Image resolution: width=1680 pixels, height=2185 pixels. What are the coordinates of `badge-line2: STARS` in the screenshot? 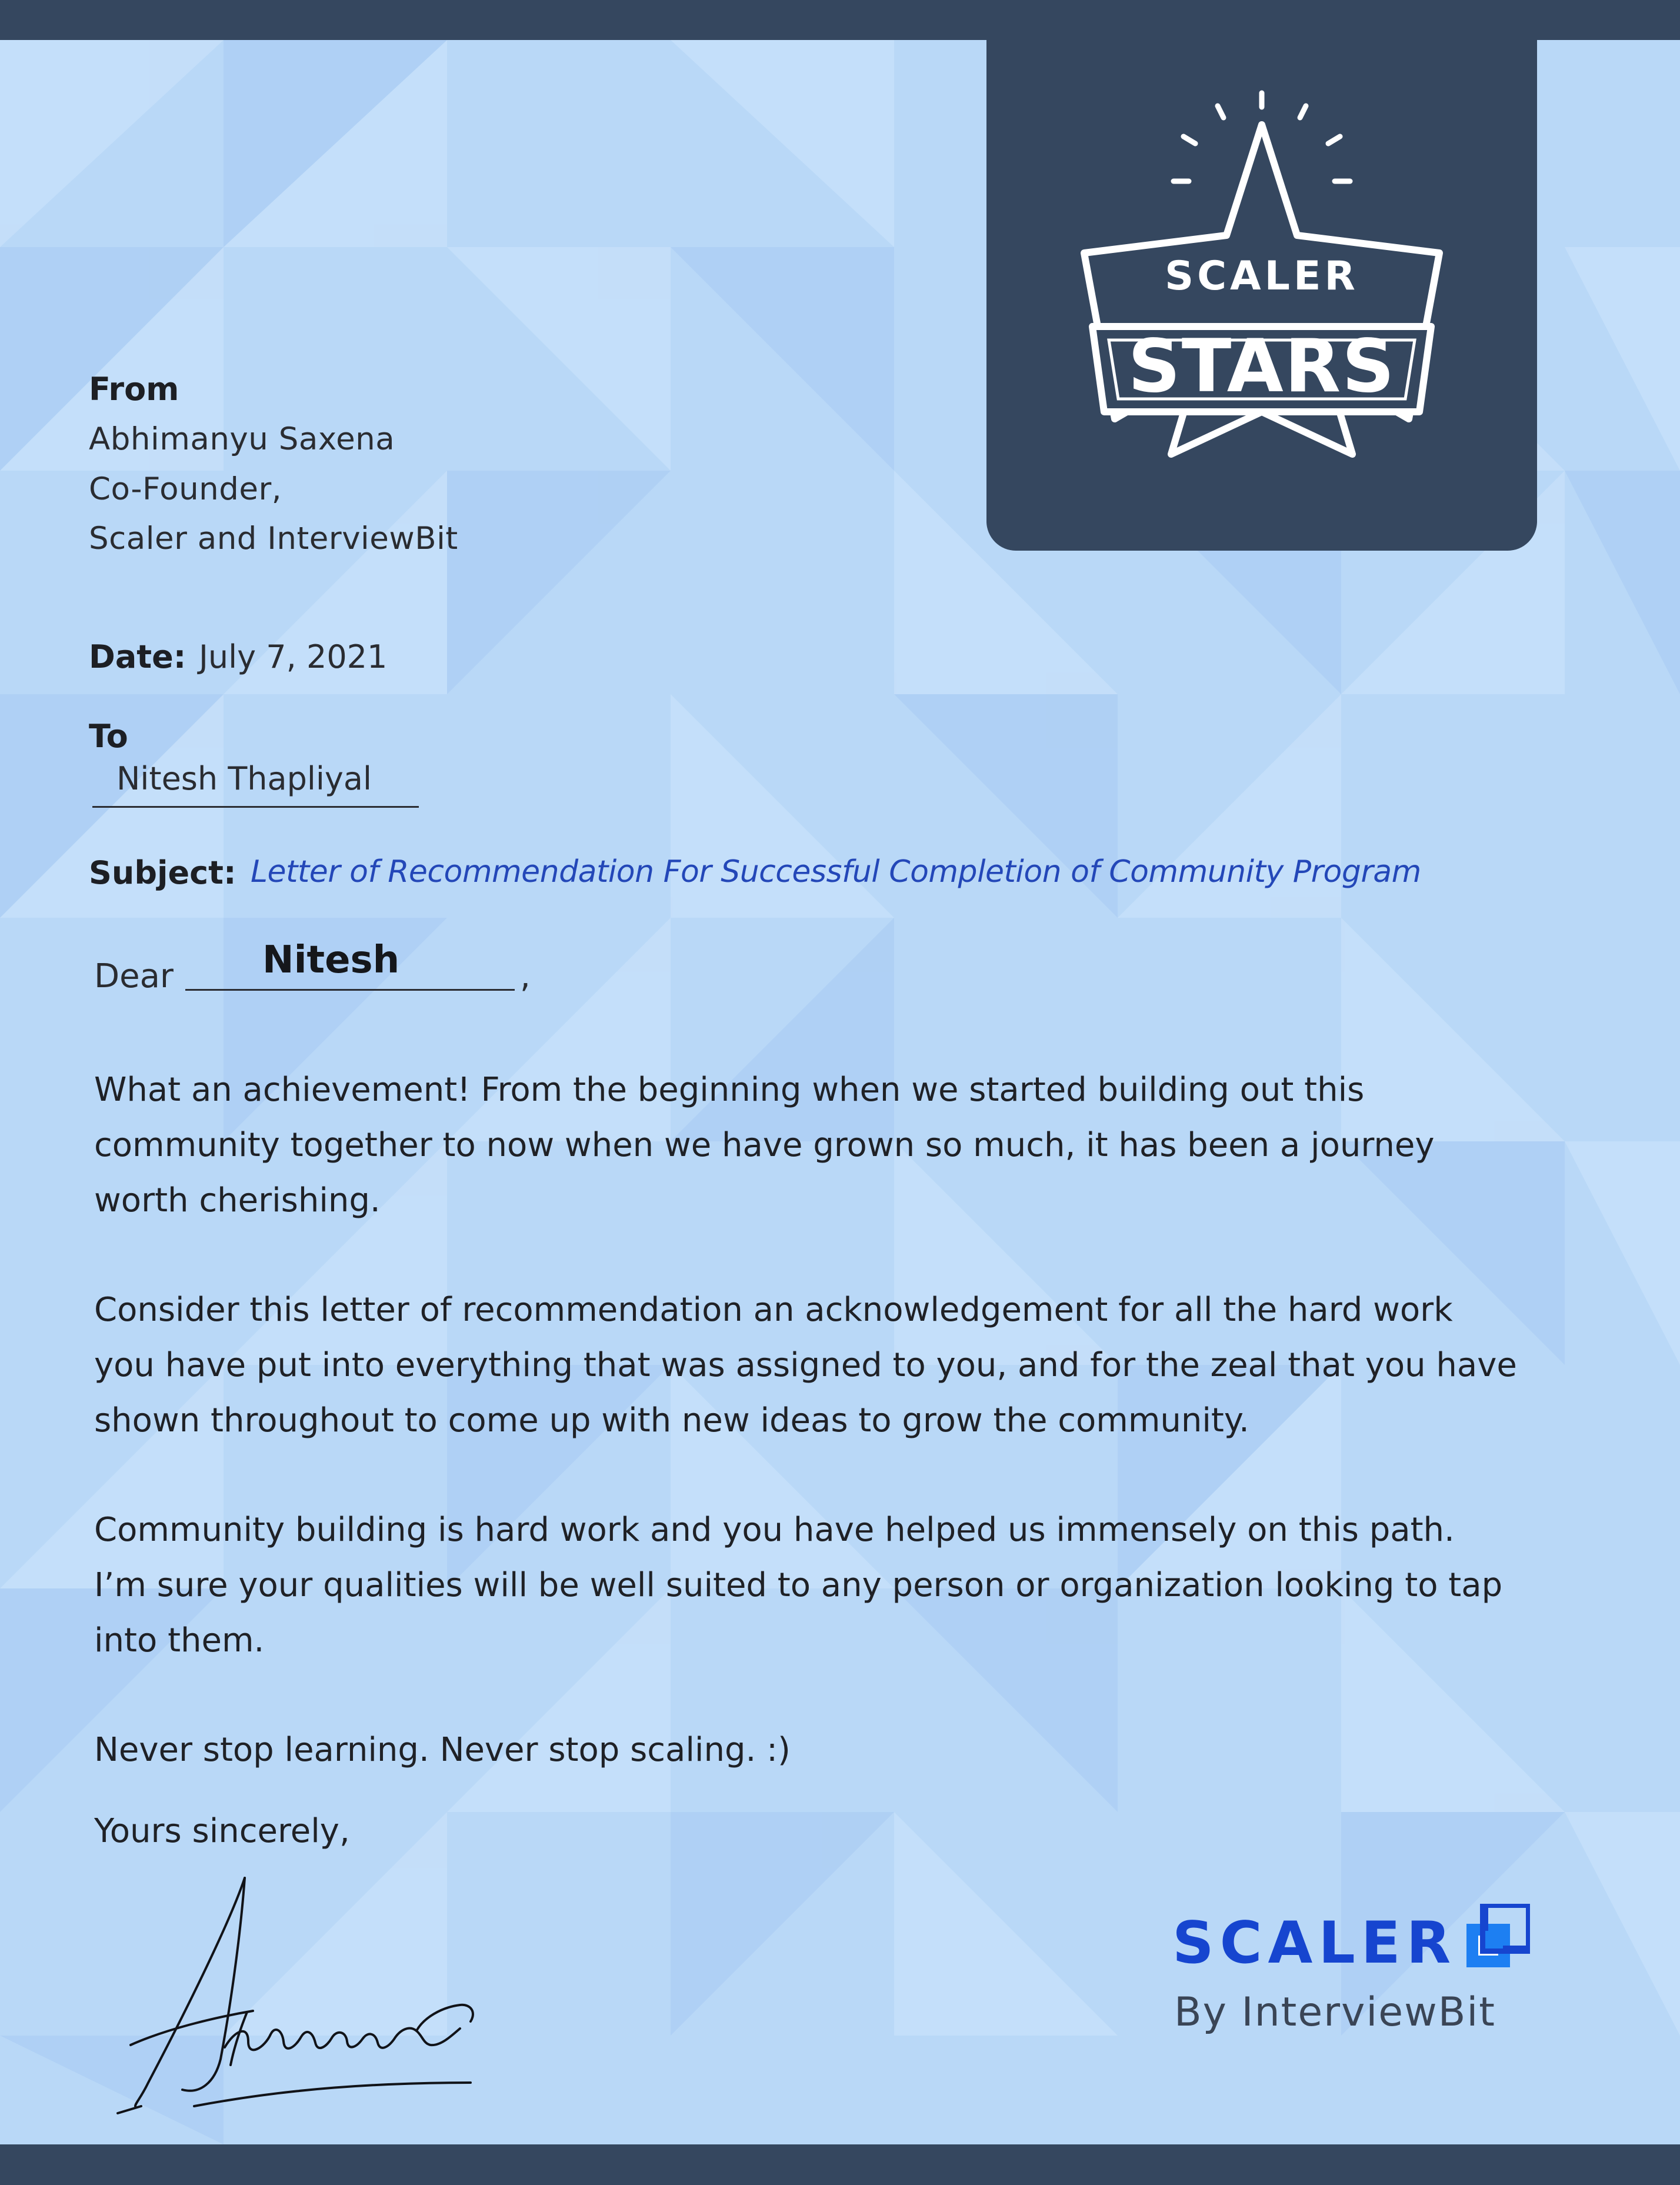 It's located at (1261, 366).